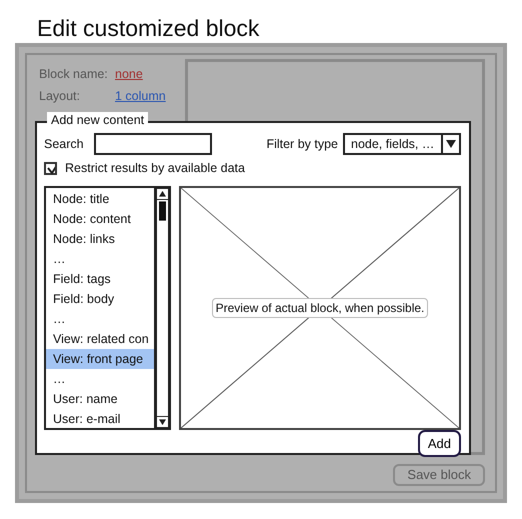 The height and width of the screenshot is (519, 522). Describe the element at coordinates (50, 168) in the screenshot. I see `restrict-checkbox` at that location.